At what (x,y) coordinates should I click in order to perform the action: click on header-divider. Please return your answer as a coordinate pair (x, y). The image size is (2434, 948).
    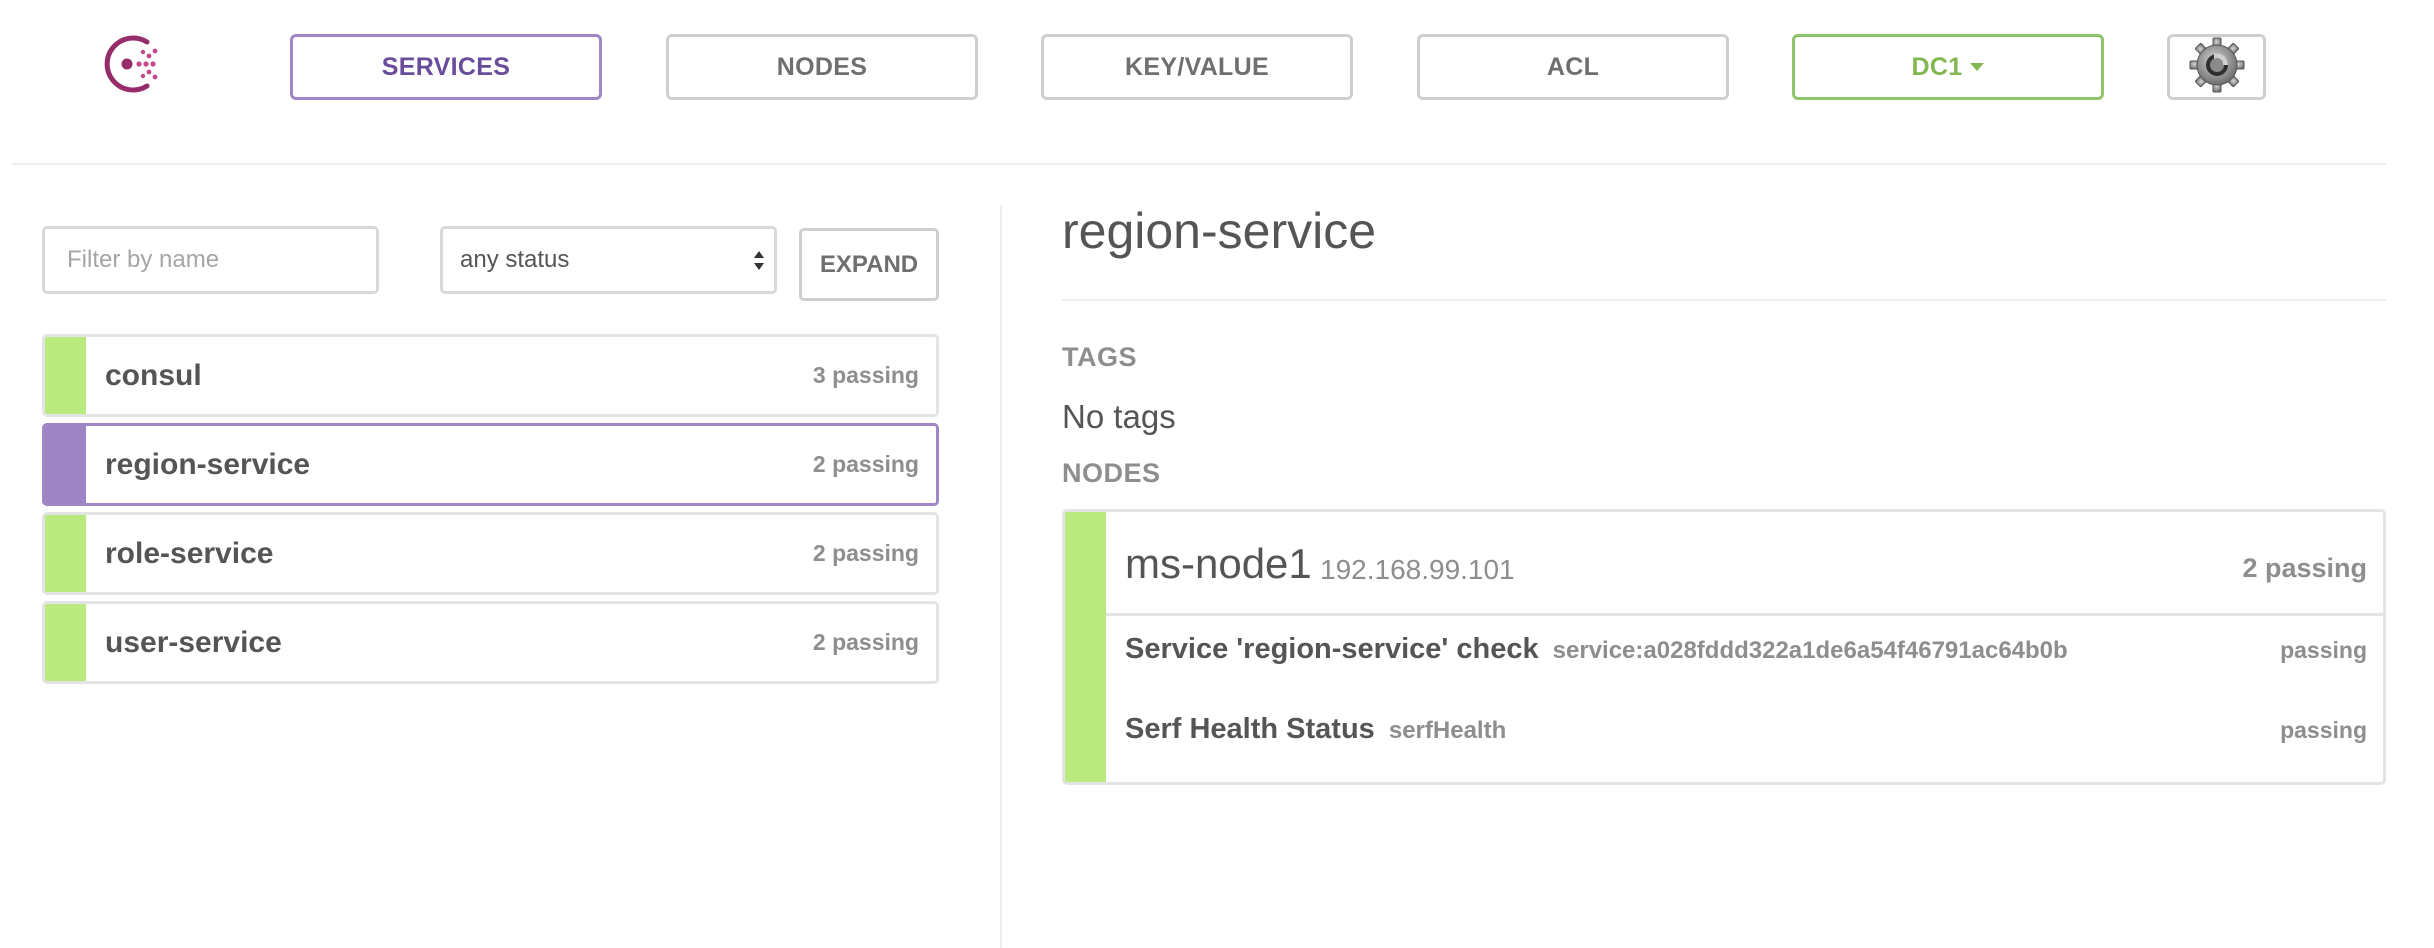
    Looking at the image, I should click on (1199, 164).